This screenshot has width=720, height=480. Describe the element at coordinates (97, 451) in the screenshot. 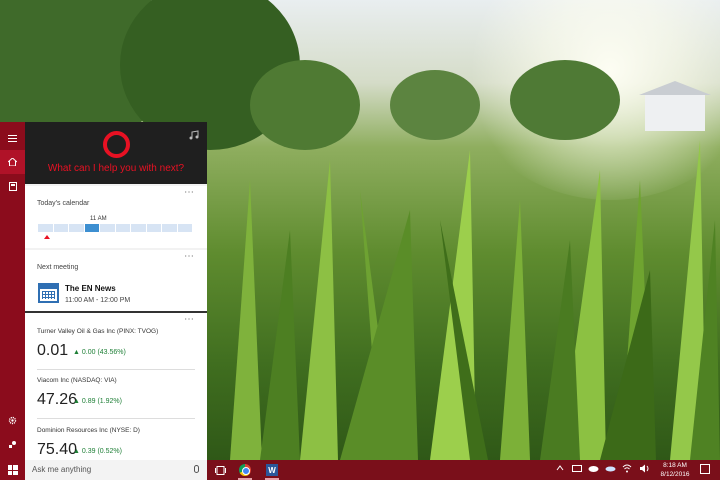

I see `stock-change: ▲ 0.39 (0.52%)` at that location.